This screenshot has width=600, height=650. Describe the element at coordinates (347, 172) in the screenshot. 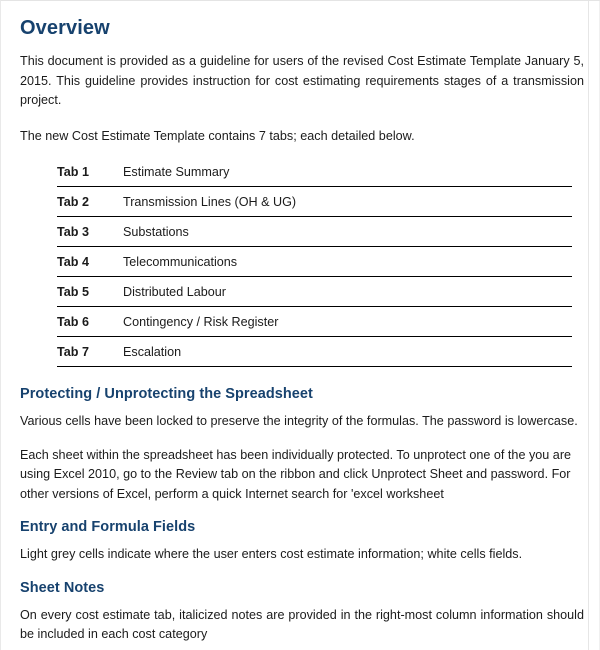

I see `tab-description: Estimate Summary` at that location.